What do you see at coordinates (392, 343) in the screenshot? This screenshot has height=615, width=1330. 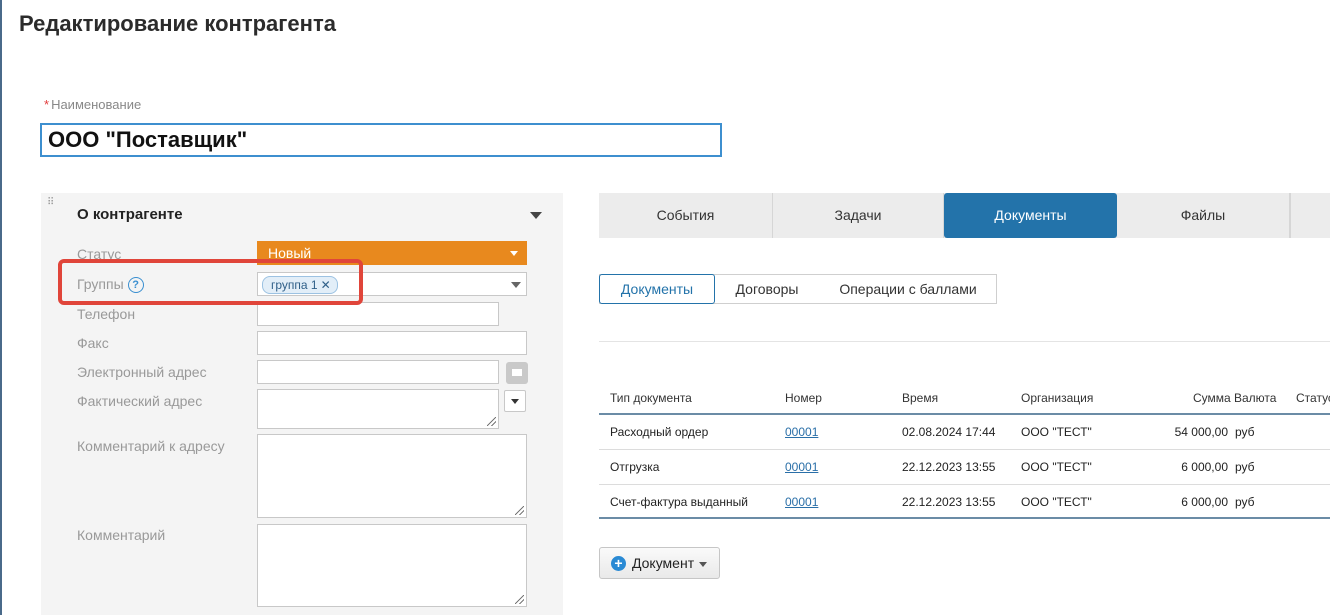 I see `fax-input` at bounding box center [392, 343].